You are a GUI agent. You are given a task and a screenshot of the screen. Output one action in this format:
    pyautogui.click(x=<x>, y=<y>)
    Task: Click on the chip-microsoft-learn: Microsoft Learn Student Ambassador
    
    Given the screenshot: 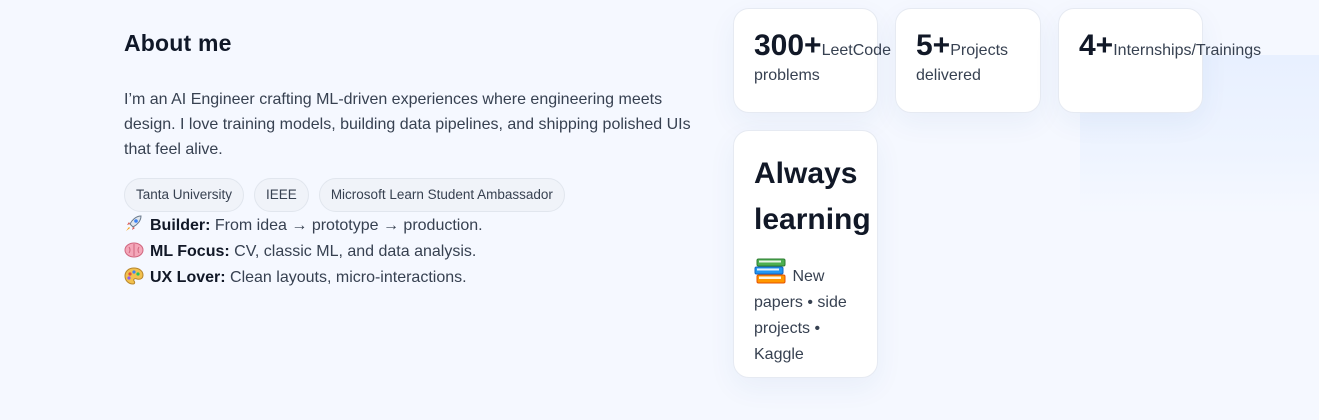 What is the action you would take?
    pyautogui.click(x=441, y=195)
    